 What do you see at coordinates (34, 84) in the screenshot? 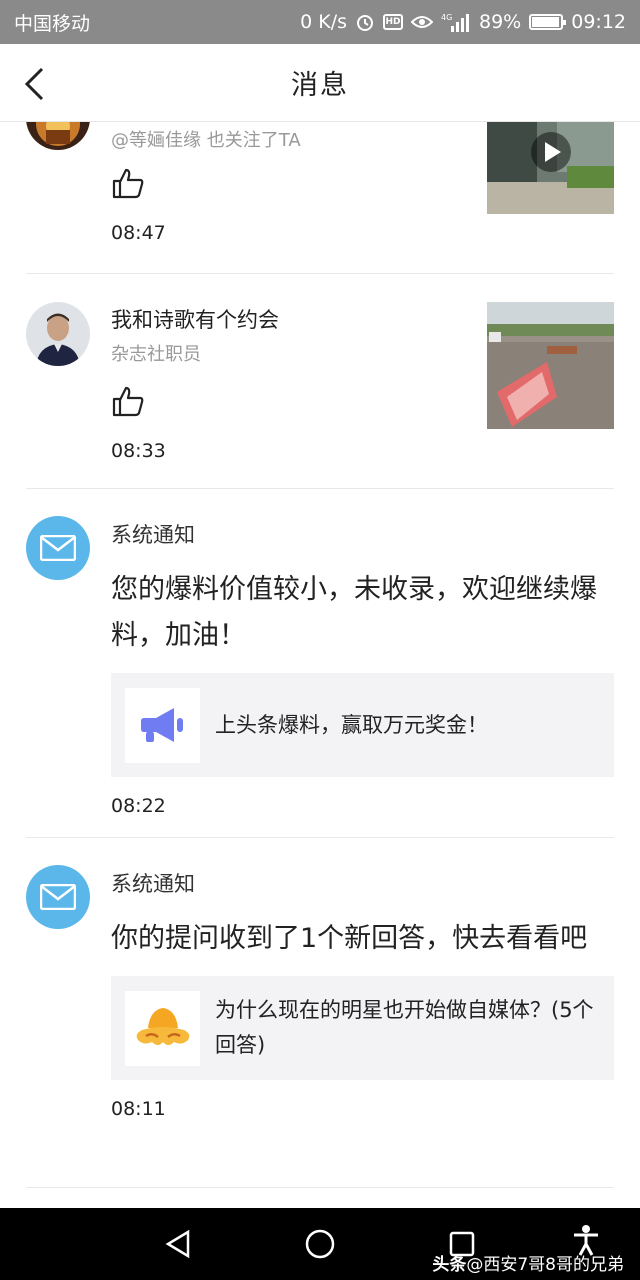
I see `chevron-left-icon` at bounding box center [34, 84].